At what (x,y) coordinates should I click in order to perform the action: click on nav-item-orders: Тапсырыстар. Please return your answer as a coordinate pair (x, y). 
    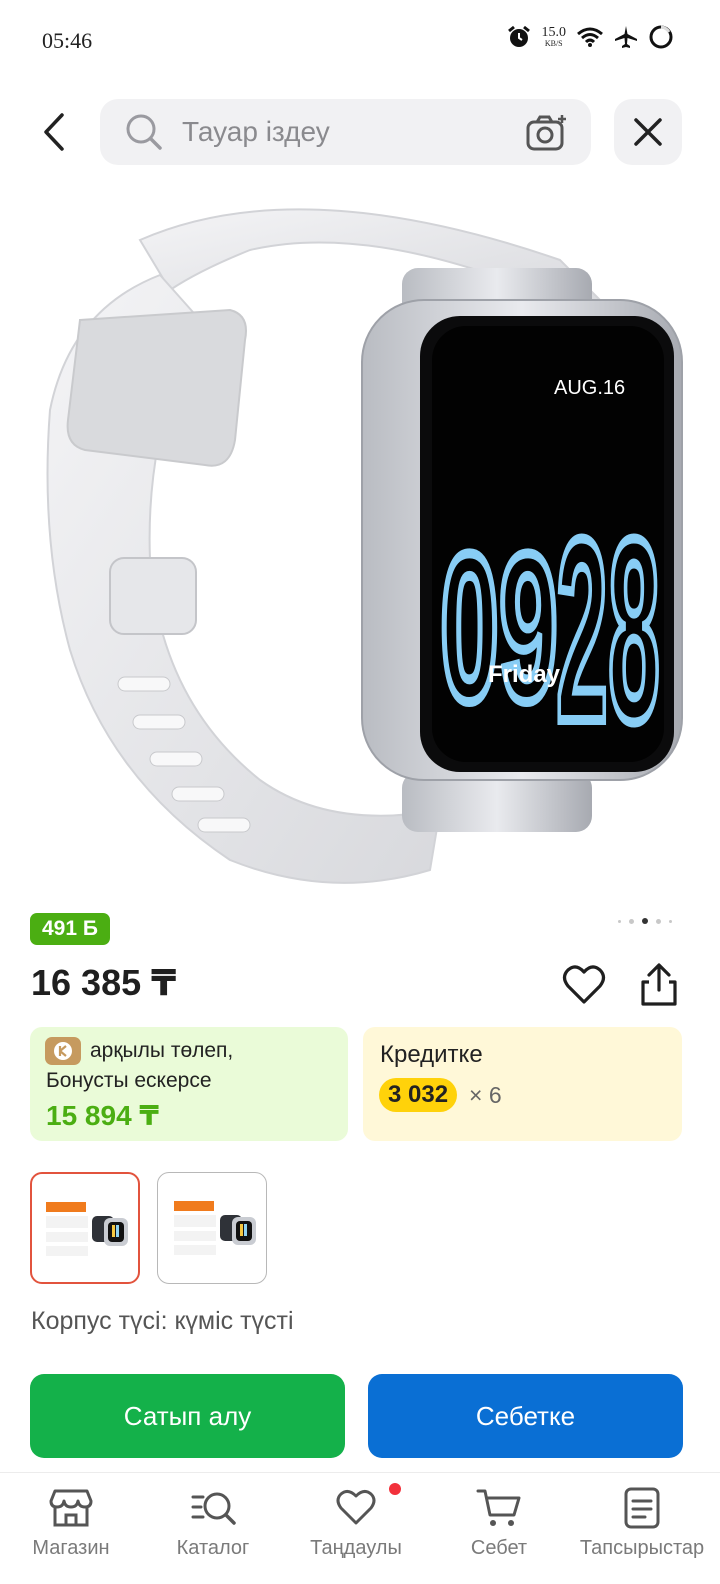
    Looking at the image, I should click on (642, 1523).